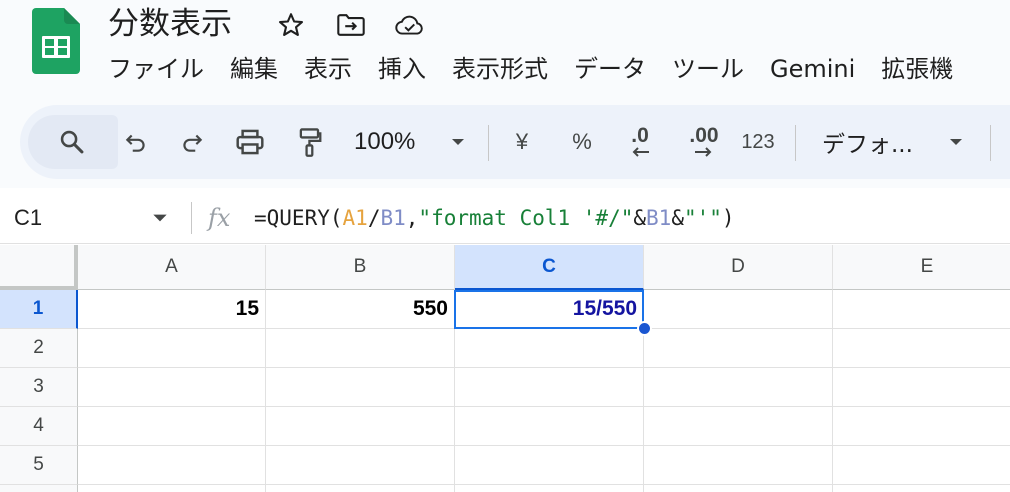  What do you see at coordinates (191, 218) in the screenshot?
I see `formula-bar-divider` at bounding box center [191, 218].